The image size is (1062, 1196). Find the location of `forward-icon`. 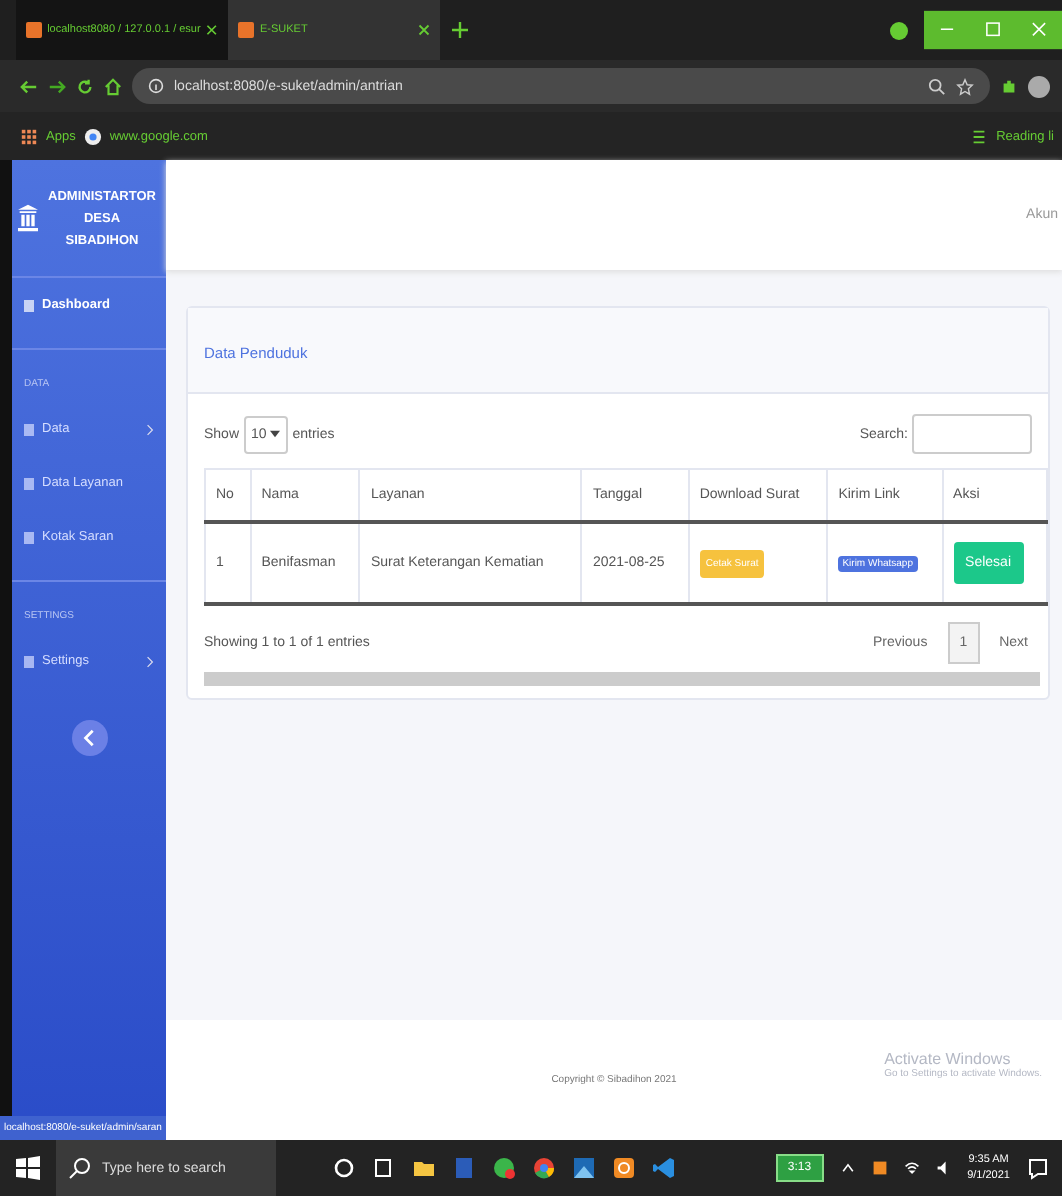

forward-icon is located at coordinates (57, 86).